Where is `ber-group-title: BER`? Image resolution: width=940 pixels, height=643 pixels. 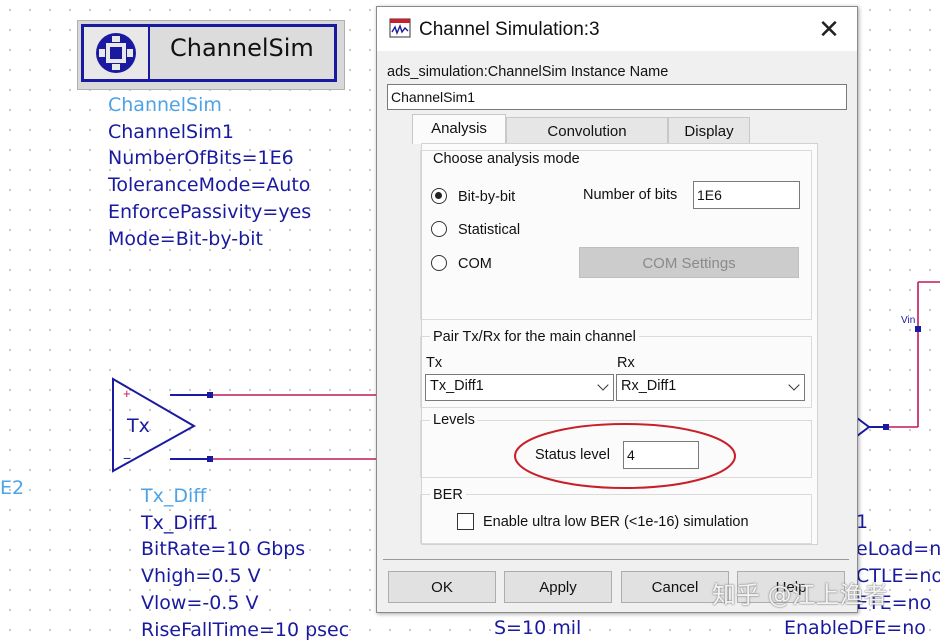 ber-group-title: BER is located at coordinates (448, 495).